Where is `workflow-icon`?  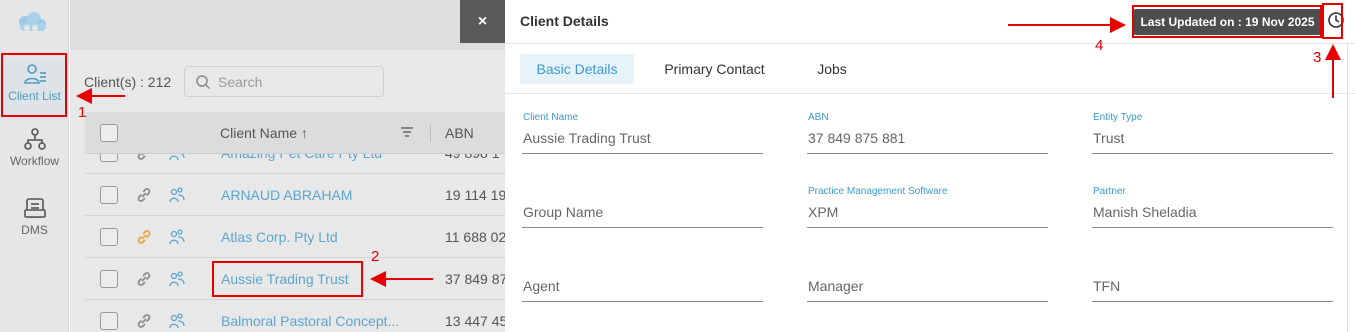
workflow-icon is located at coordinates (34, 139).